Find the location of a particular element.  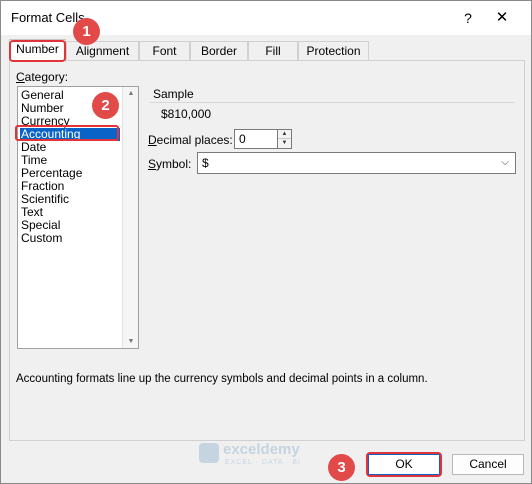

tab-alignment: Alignment is located at coordinates (102, 51).